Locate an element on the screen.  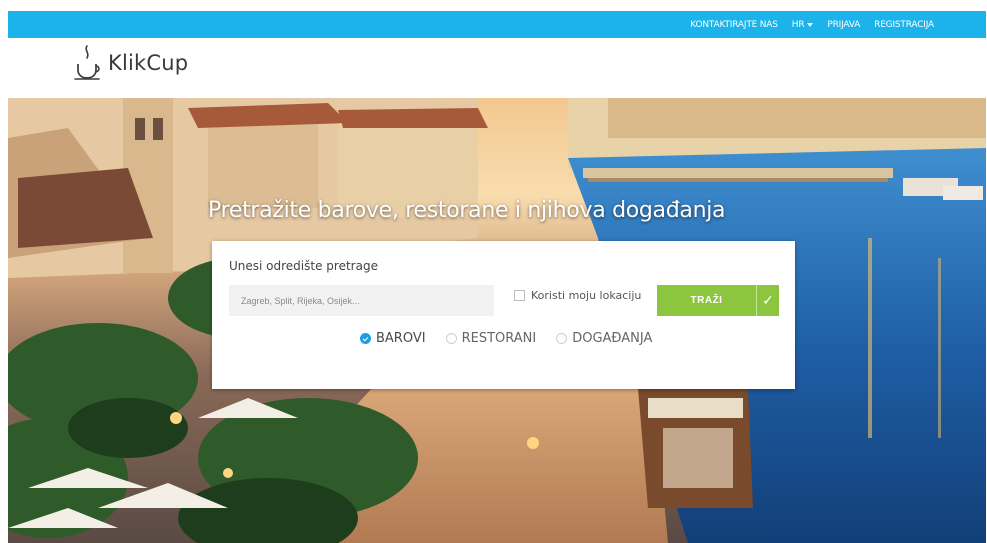
login-link: PRIJAVA is located at coordinates (843, 25).